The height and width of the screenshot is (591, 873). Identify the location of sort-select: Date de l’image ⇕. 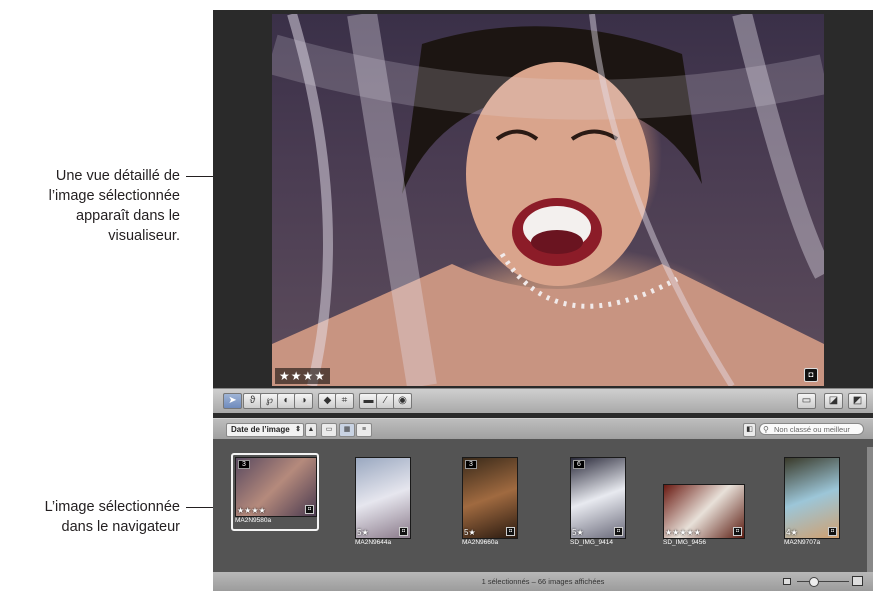
(265, 430).